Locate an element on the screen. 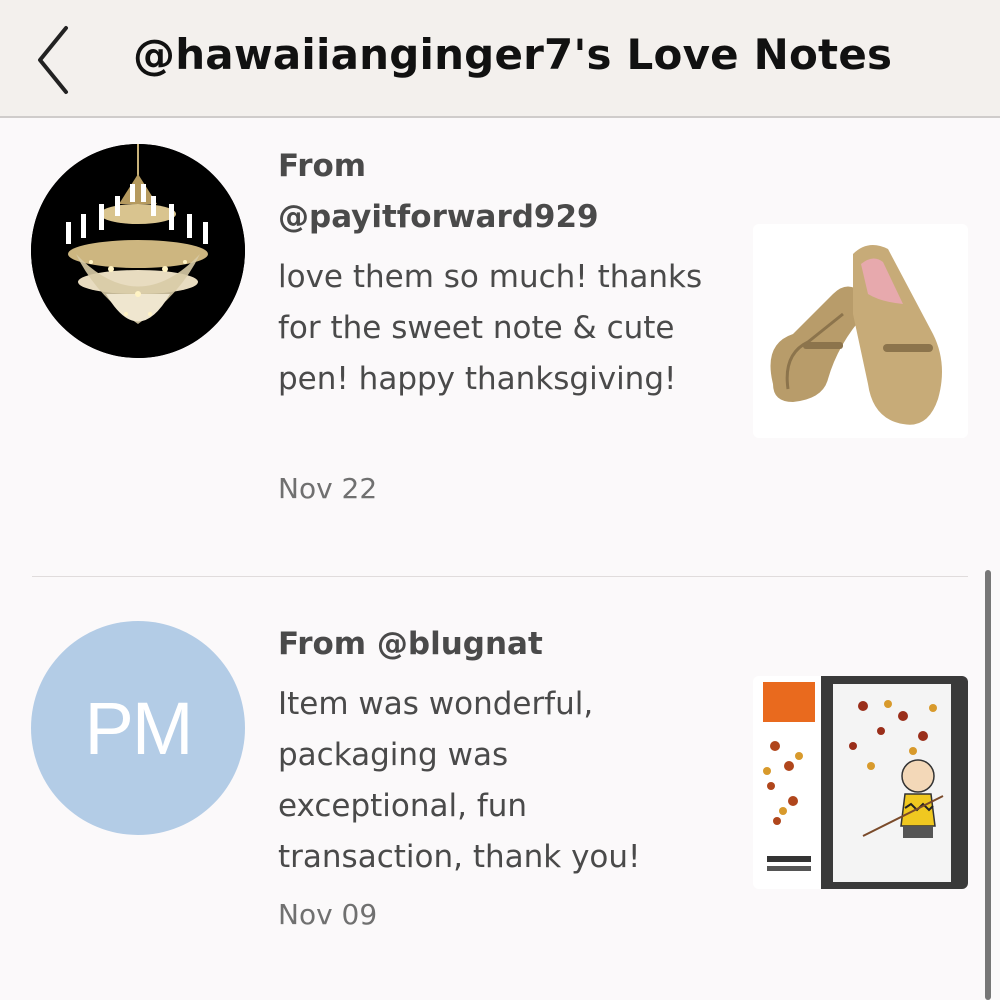  peanuts-hand-towels-image is located at coordinates (860, 782).